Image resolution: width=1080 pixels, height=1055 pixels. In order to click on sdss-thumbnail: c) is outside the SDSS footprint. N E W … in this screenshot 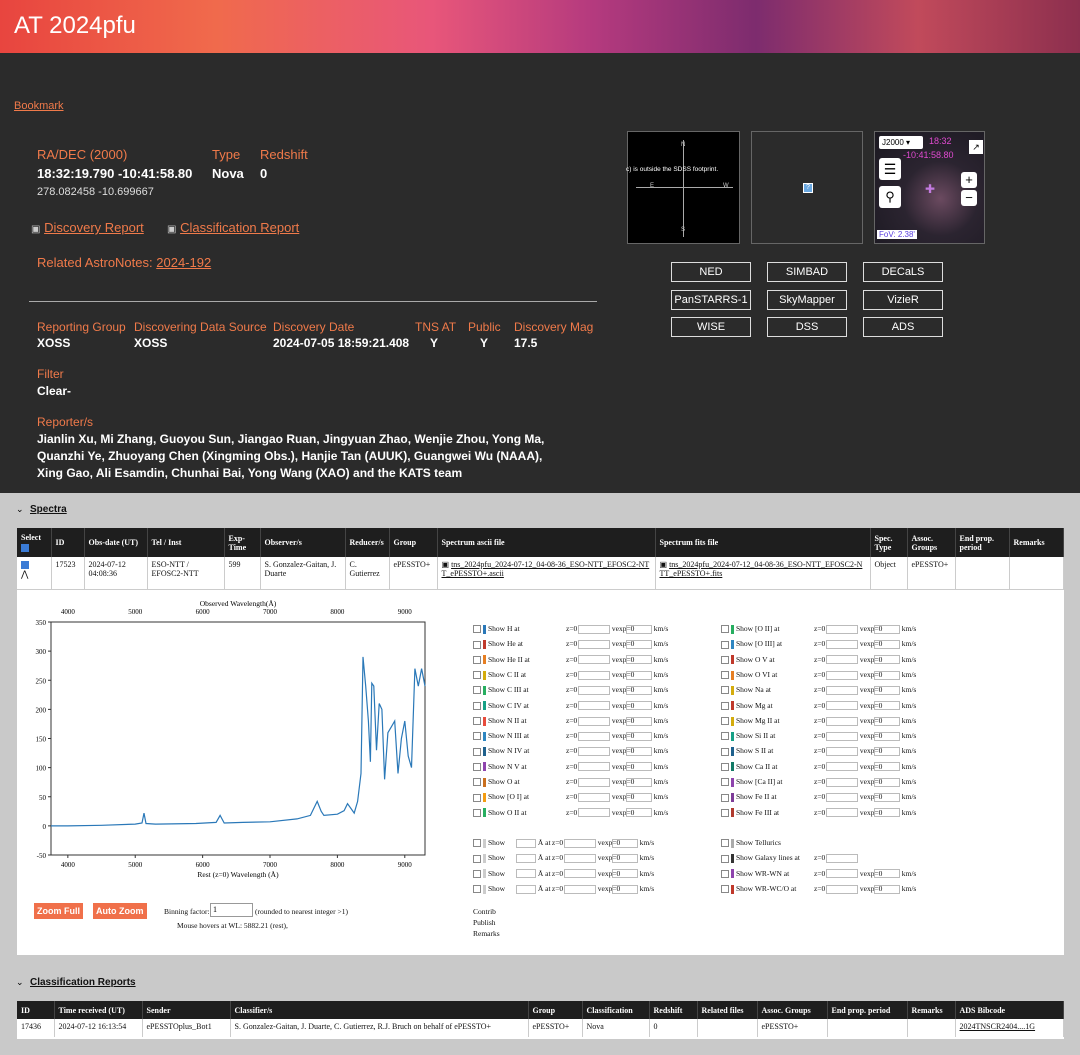, I will do `click(683, 187)`.